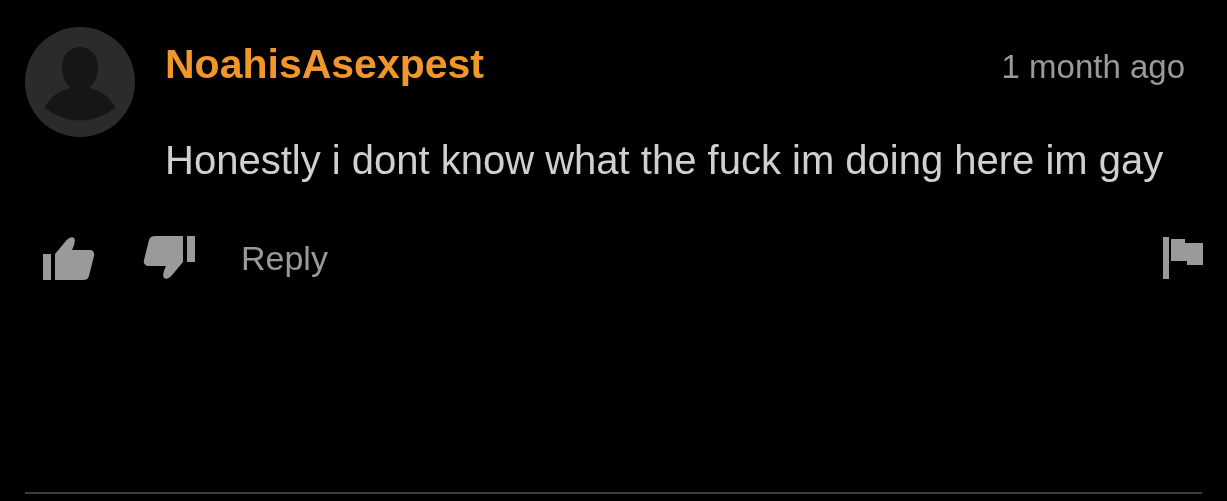 The width and height of the screenshot is (1227, 501). What do you see at coordinates (665, 160) in the screenshot?
I see `comment-text: Honestly i dont know what the fuck im doing here im gay` at bounding box center [665, 160].